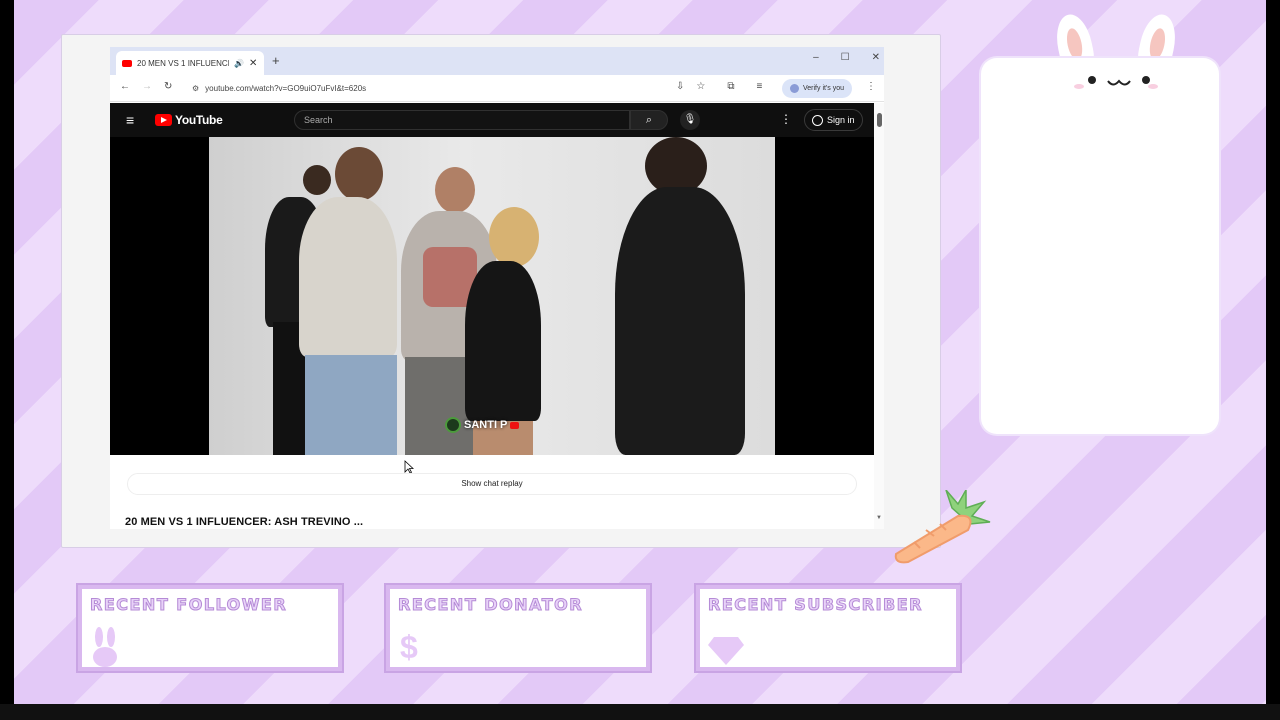 This screenshot has width=1280, height=720. Describe the element at coordinates (486, 425) in the screenshot. I see `watermark-text: SANTI P` at that location.